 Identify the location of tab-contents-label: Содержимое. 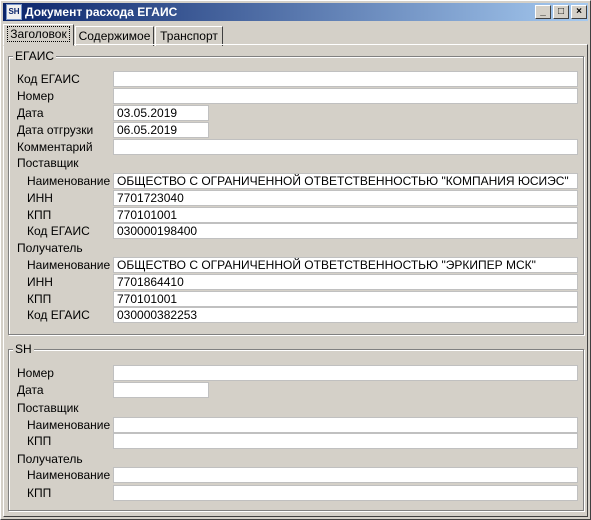
(114, 36).